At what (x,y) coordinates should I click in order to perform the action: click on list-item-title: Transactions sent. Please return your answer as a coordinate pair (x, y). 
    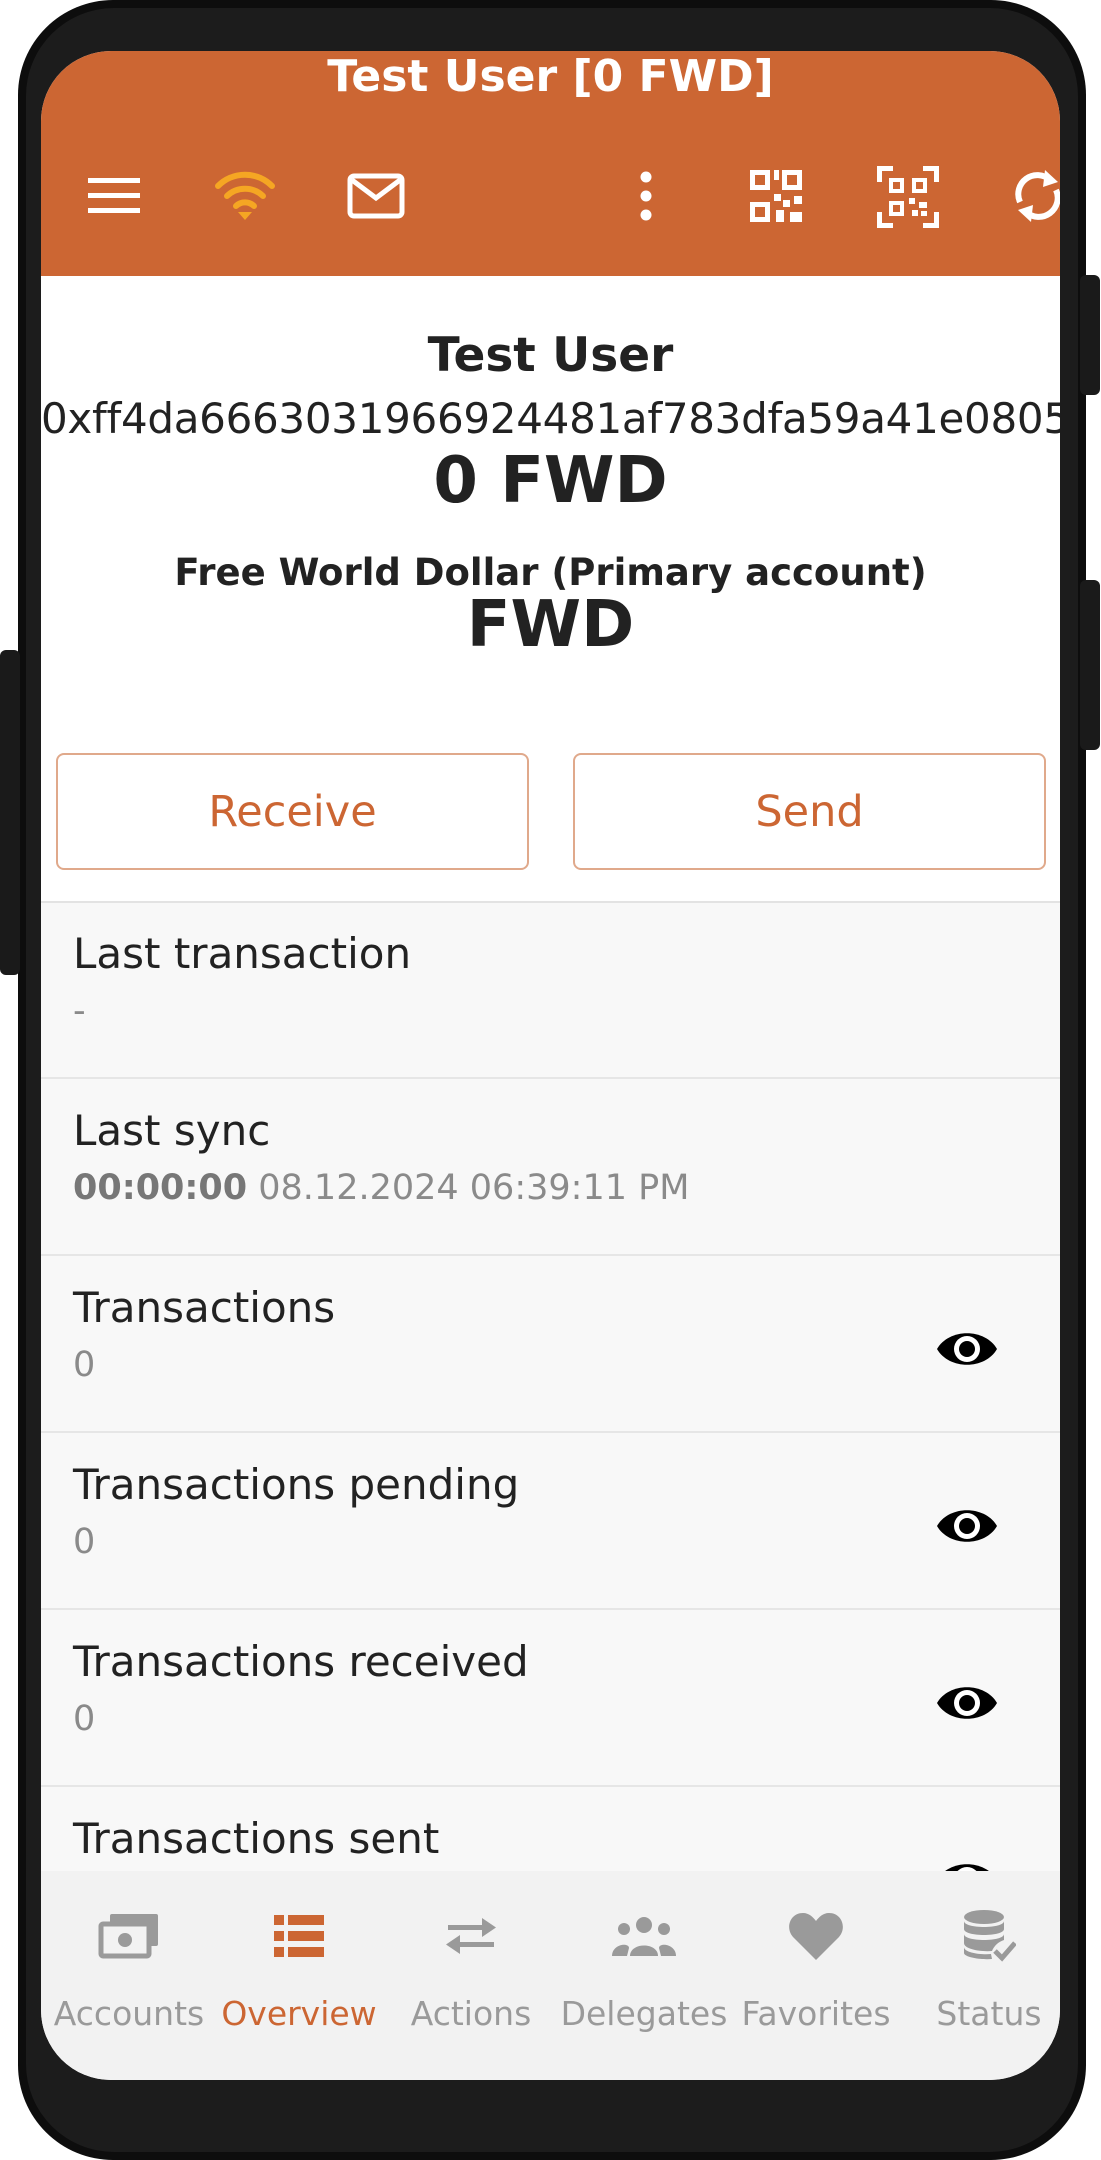
    Looking at the image, I should click on (256, 1838).